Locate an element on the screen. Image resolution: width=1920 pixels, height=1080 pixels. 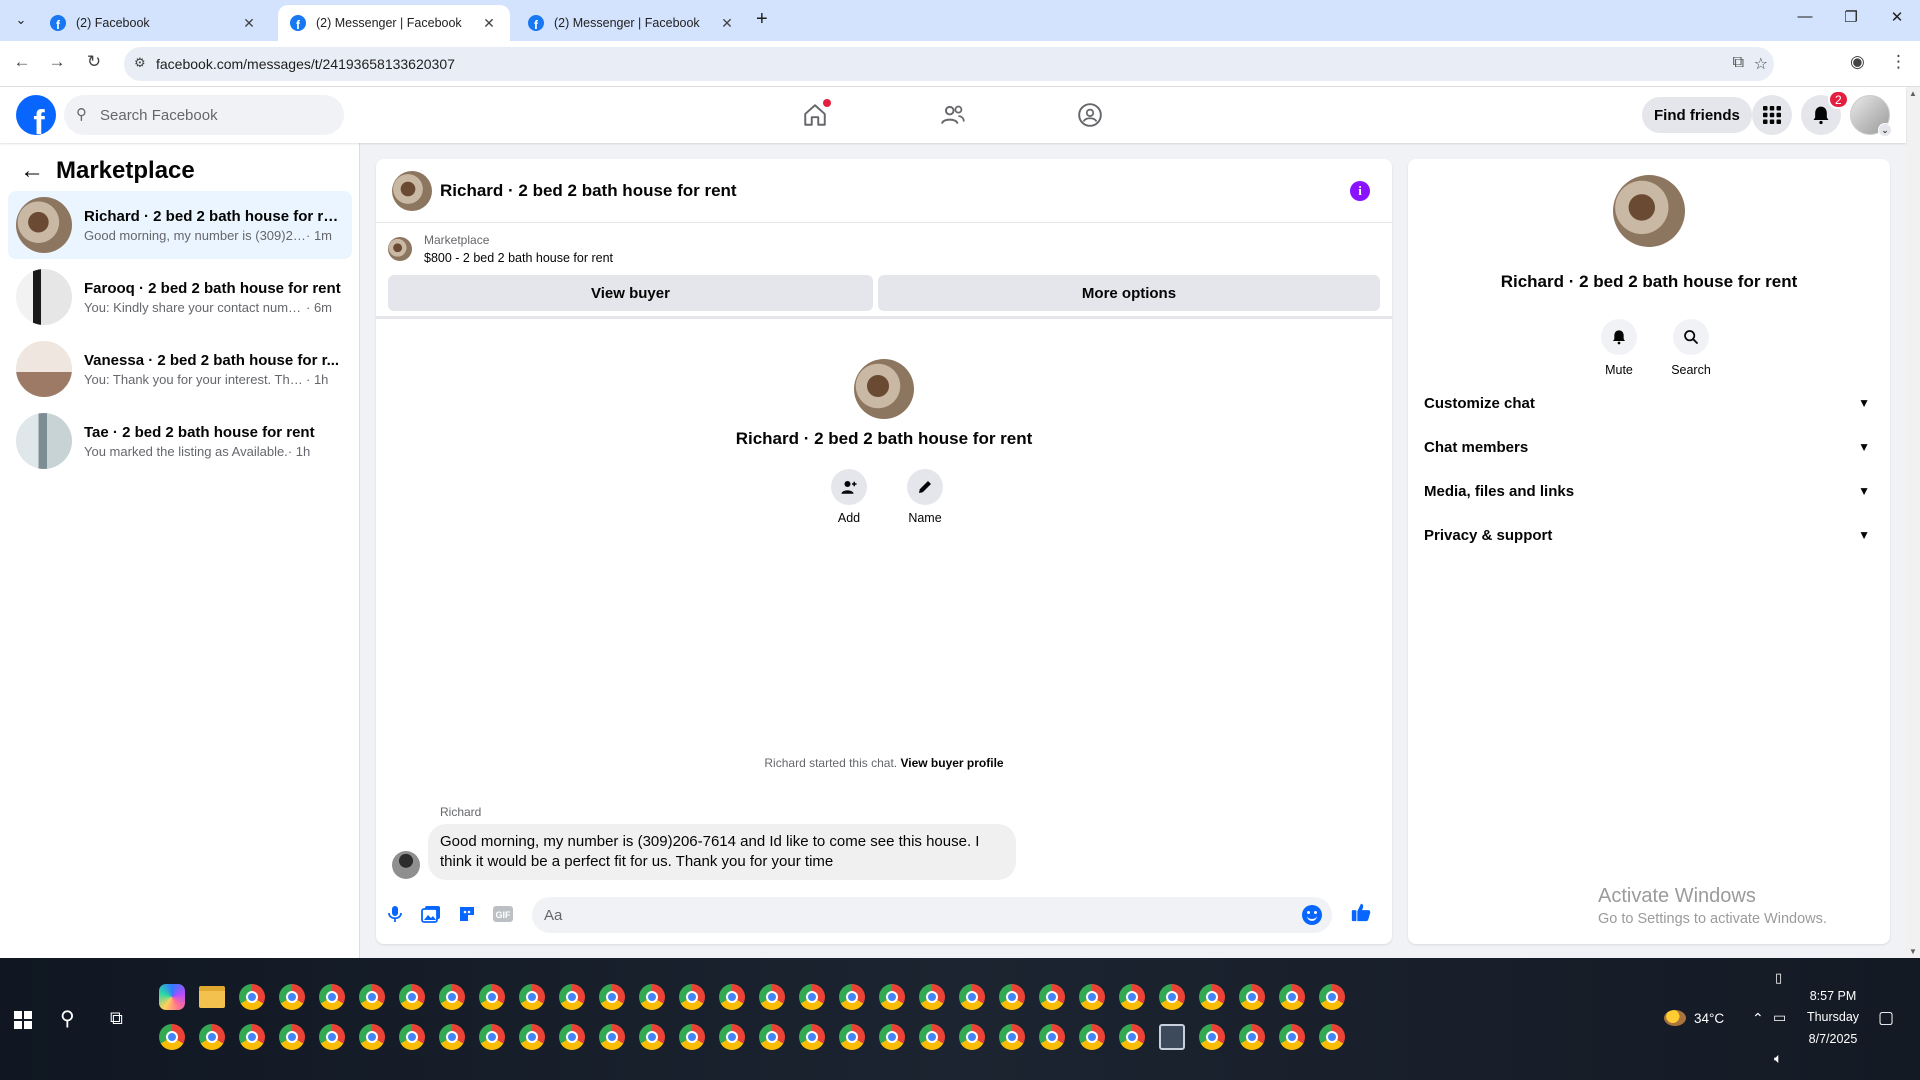
temperature: 34°C is located at coordinates (1709, 1018).